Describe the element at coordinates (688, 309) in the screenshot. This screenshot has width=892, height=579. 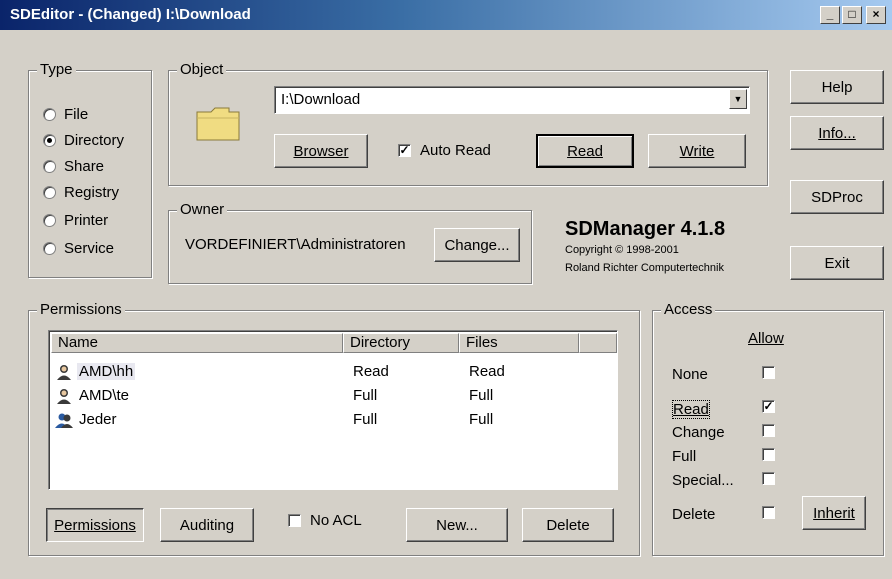
I see `access-group-label: Access` at that location.